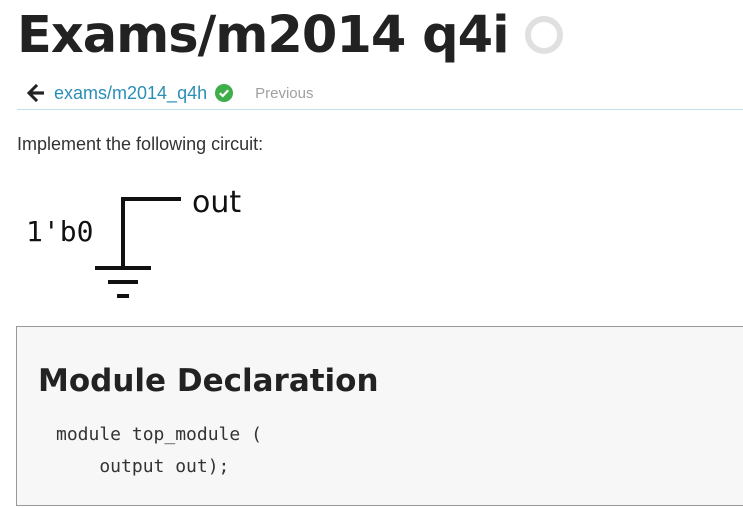  Describe the element at coordinates (216, 202) in the screenshot. I see `circuit-output-label: out` at that location.